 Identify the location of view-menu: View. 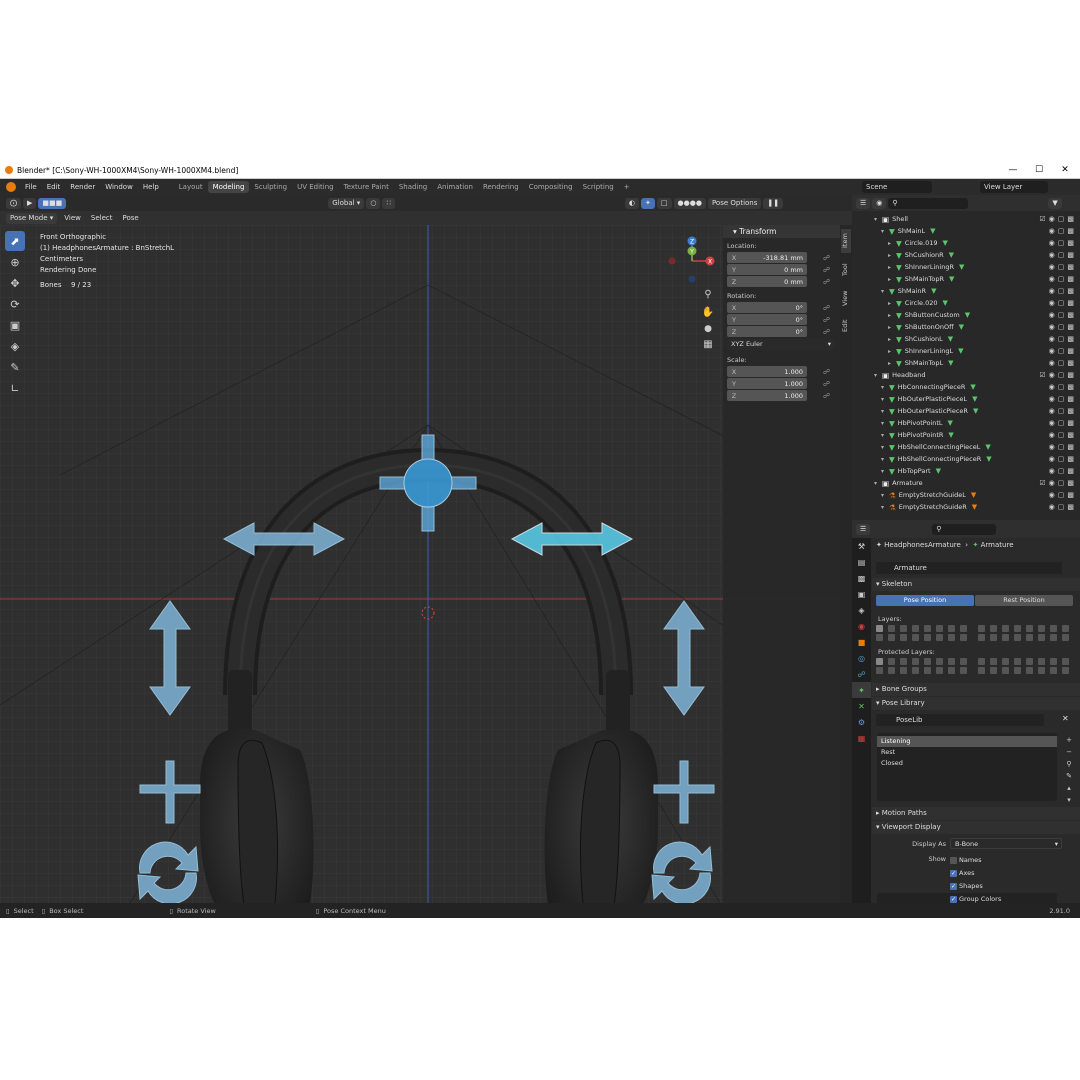
(72, 218).